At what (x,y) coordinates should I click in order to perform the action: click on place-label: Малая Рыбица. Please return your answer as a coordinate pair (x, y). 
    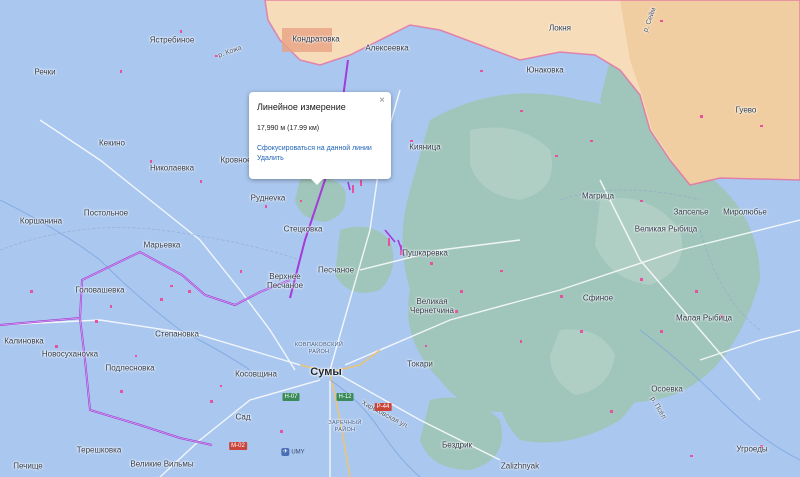
    Looking at the image, I should click on (704, 318).